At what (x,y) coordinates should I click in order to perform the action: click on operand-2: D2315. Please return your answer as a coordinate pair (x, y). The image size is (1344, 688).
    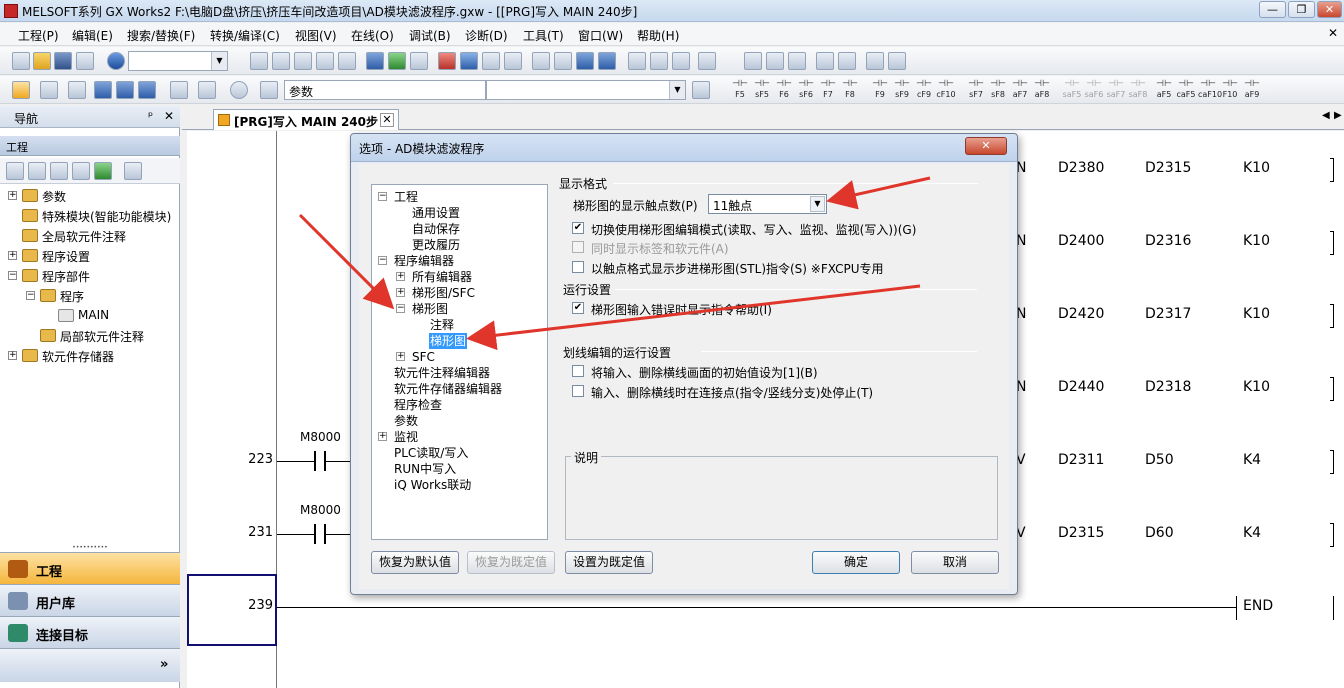
    Looking at the image, I should click on (1168, 168).